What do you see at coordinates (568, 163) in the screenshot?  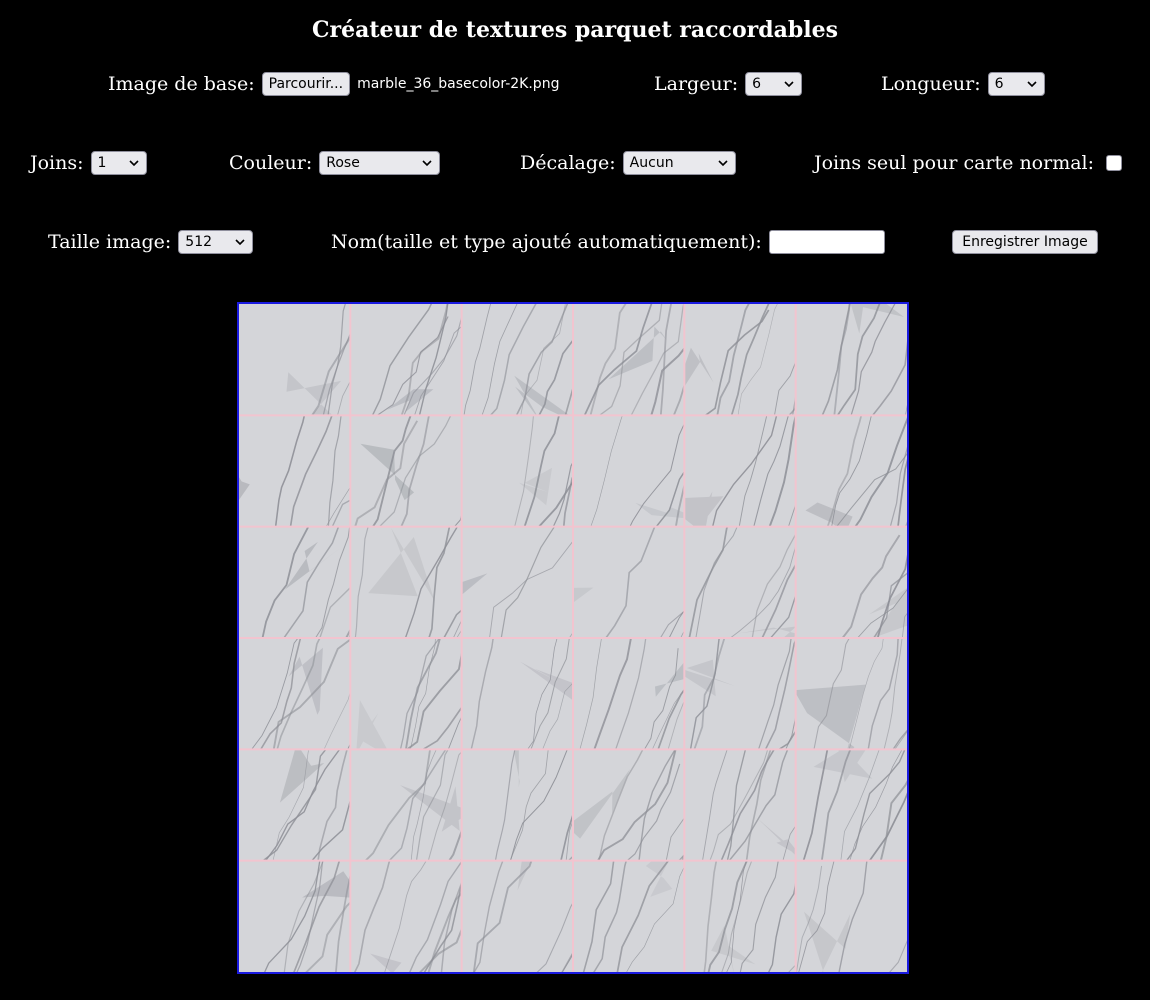 I see `decalage-label: Décalage:` at bounding box center [568, 163].